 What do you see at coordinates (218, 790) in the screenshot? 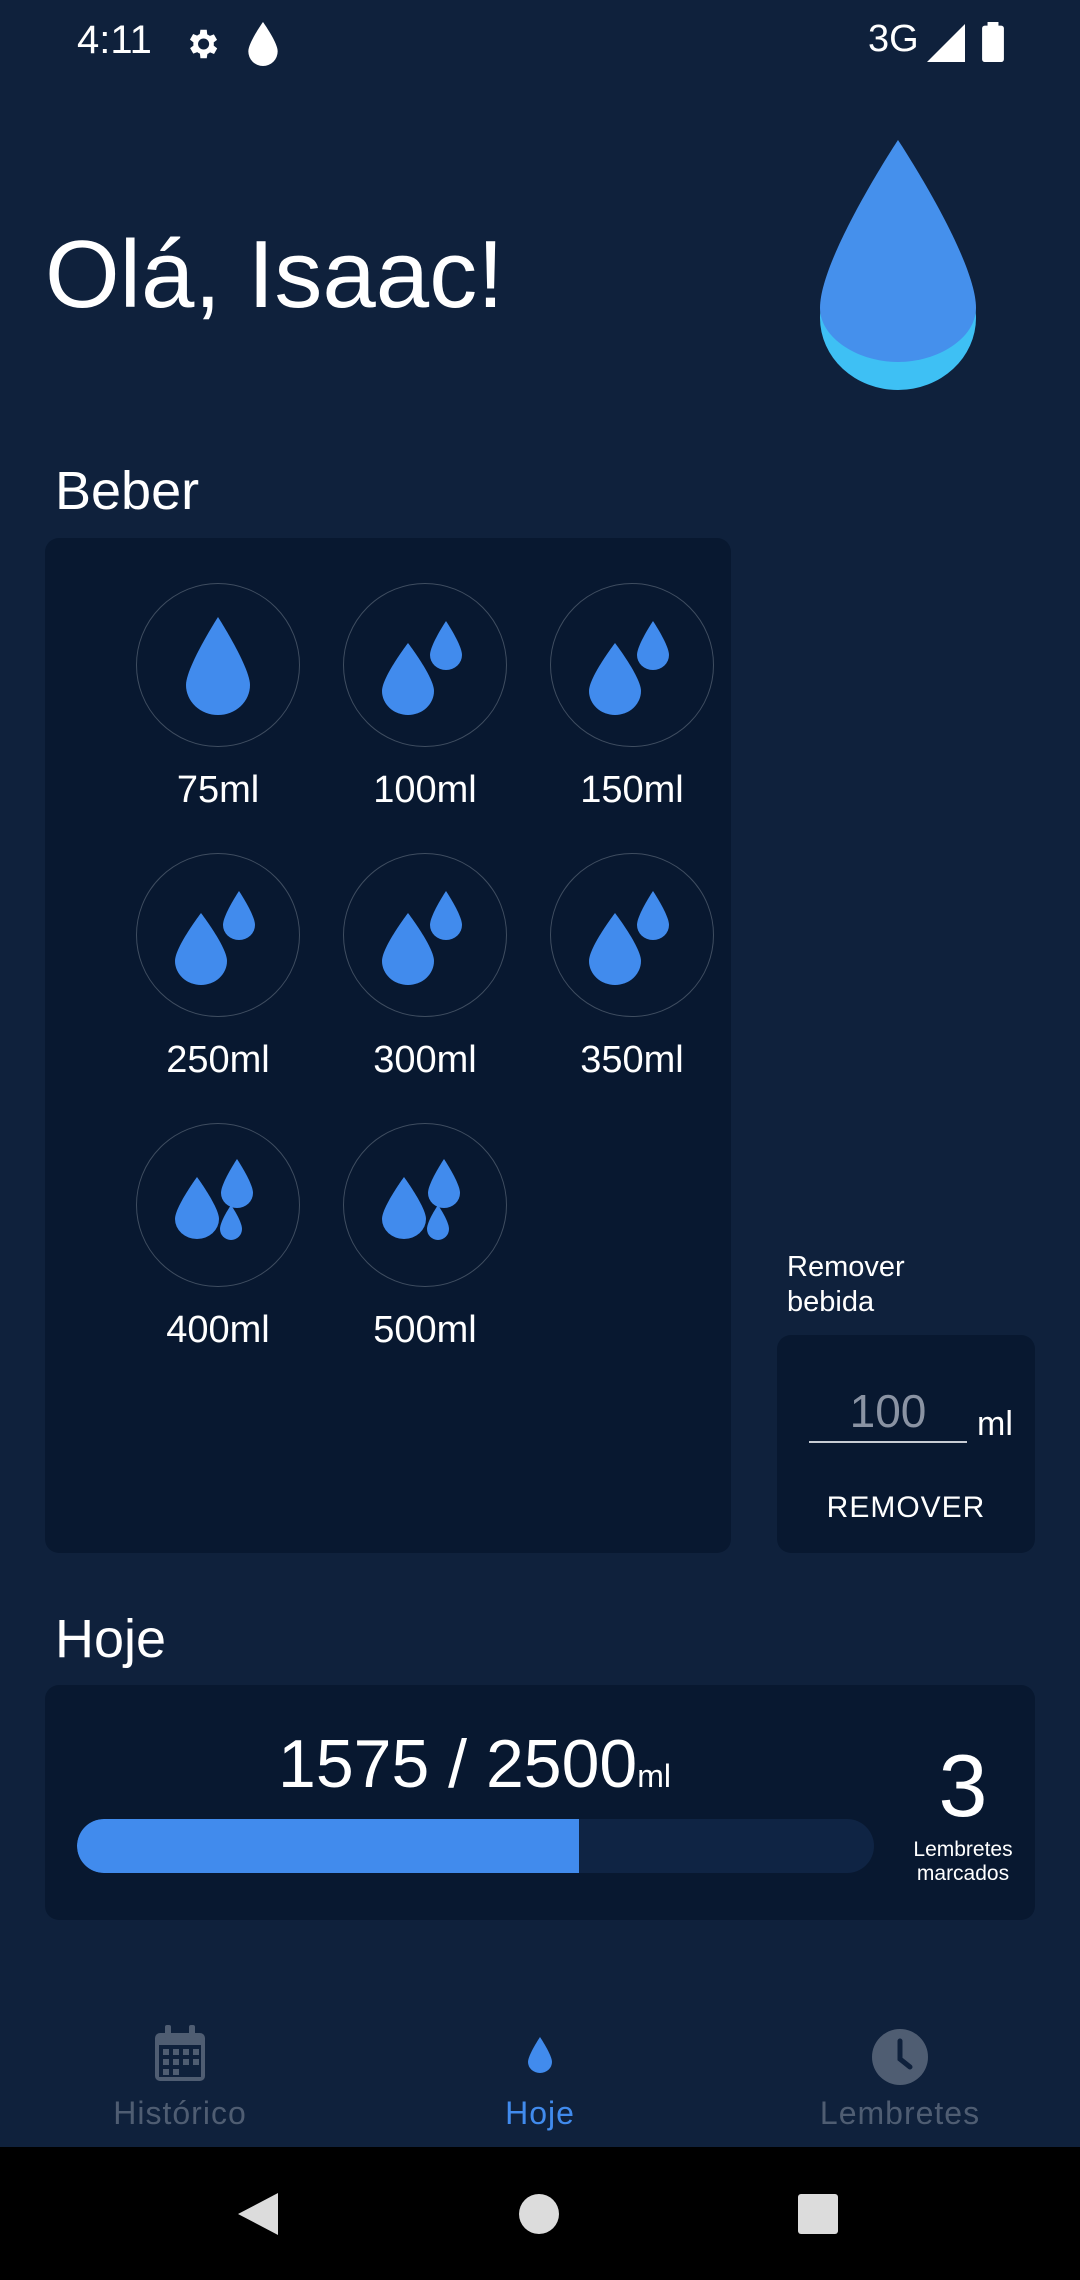
I see `drink-option-label: 75ml` at bounding box center [218, 790].